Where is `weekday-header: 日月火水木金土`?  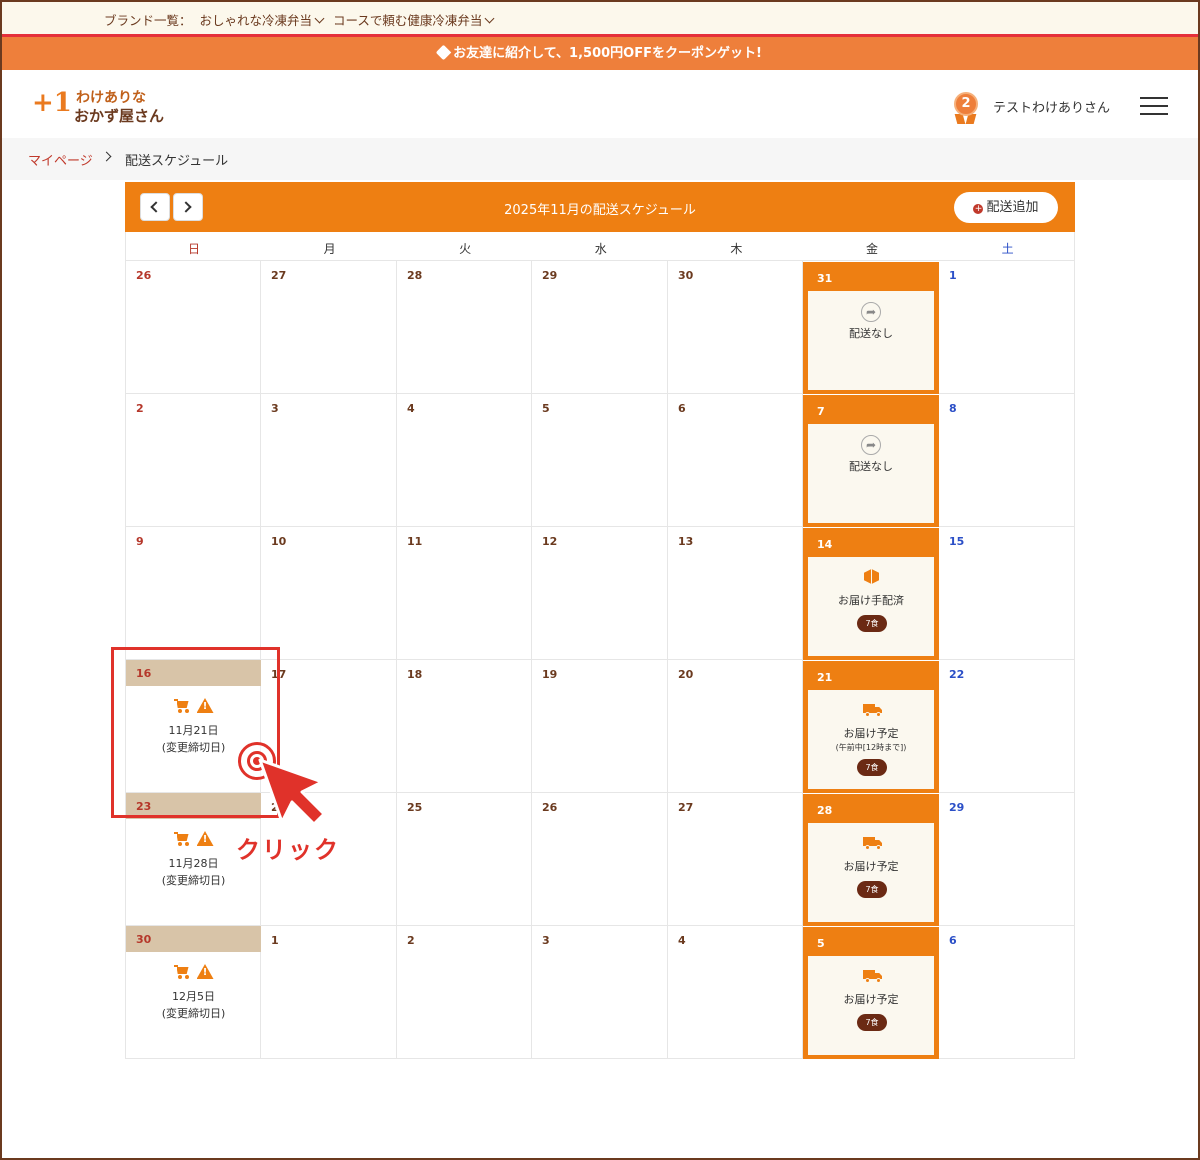
weekday-header: 日月火水木金土 is located at coordinates (600, 246).